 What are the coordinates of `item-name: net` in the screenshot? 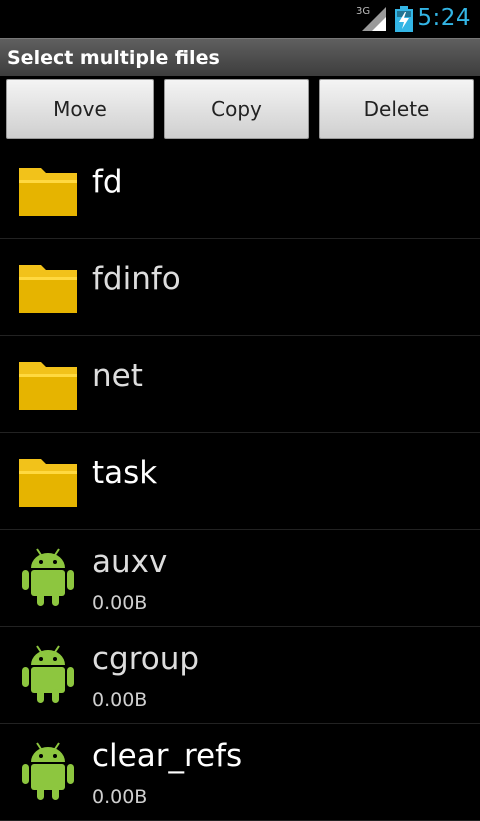 It's located at (117, 376).